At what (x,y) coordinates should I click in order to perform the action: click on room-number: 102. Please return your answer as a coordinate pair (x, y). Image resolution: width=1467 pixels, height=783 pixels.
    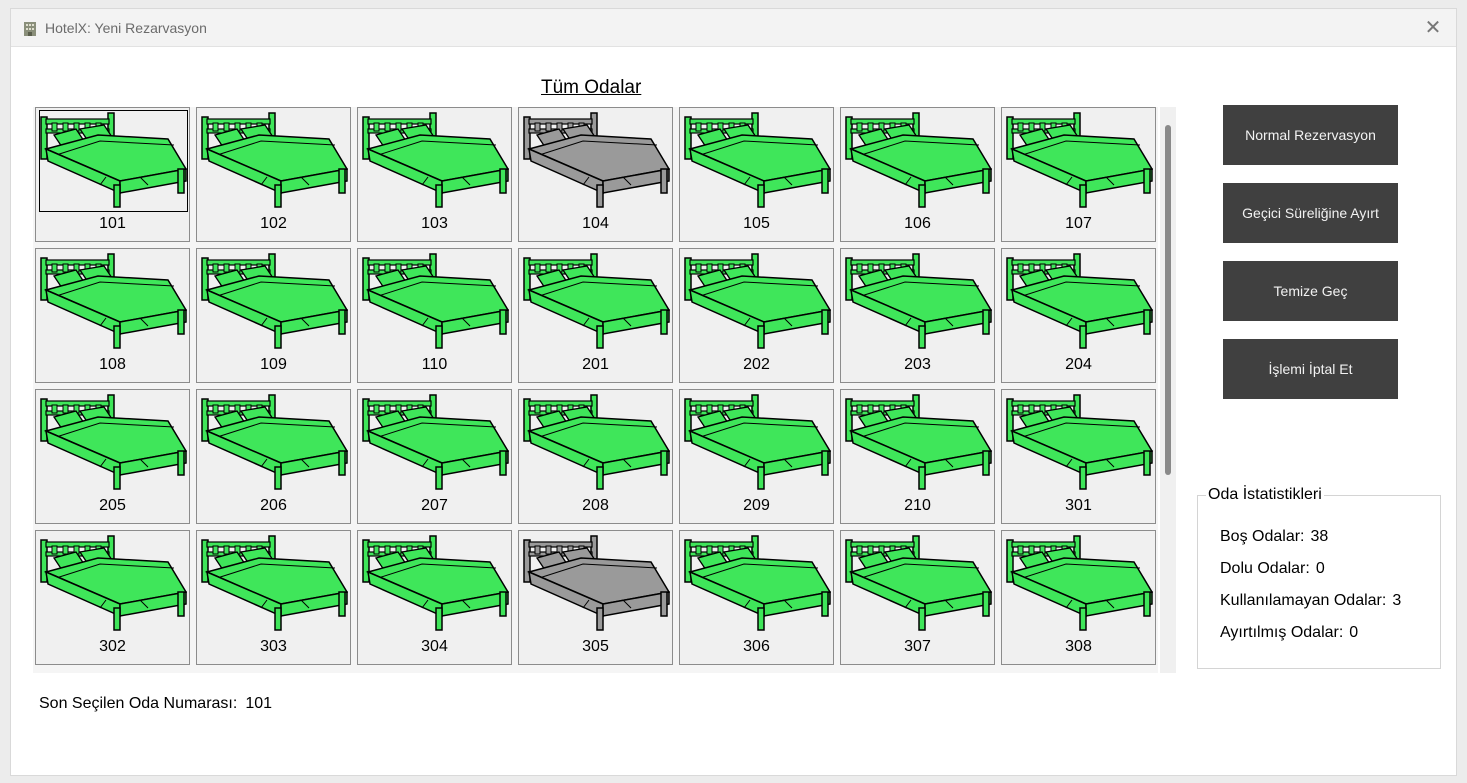
    Looking at the image, I should click on (273, 223).